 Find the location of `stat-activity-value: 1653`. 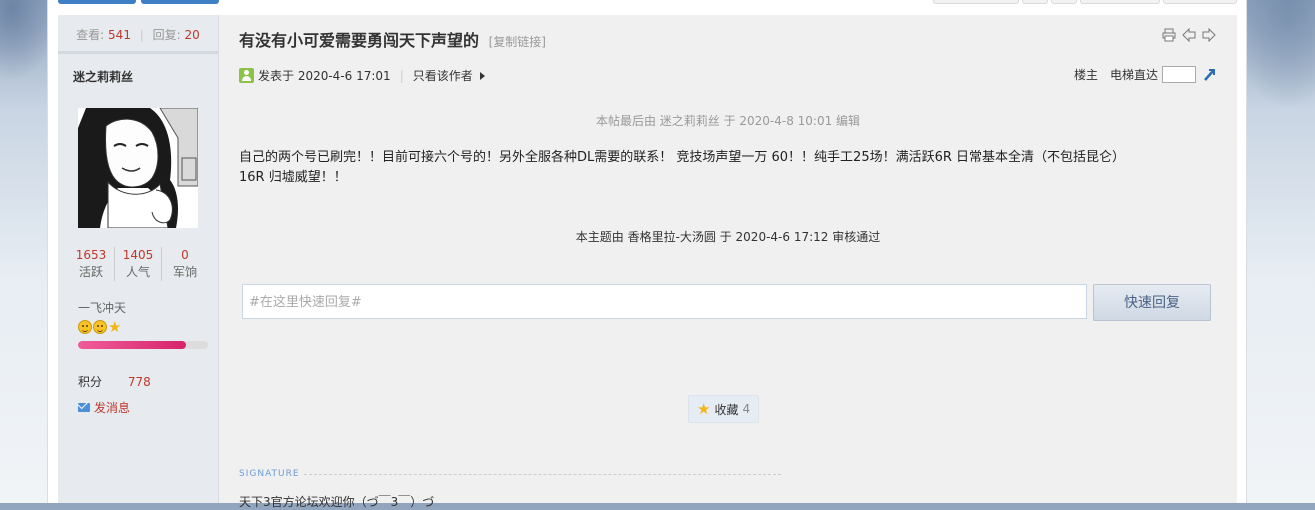

stat-activity-value: 1653 is located at coordinates (91, 255).